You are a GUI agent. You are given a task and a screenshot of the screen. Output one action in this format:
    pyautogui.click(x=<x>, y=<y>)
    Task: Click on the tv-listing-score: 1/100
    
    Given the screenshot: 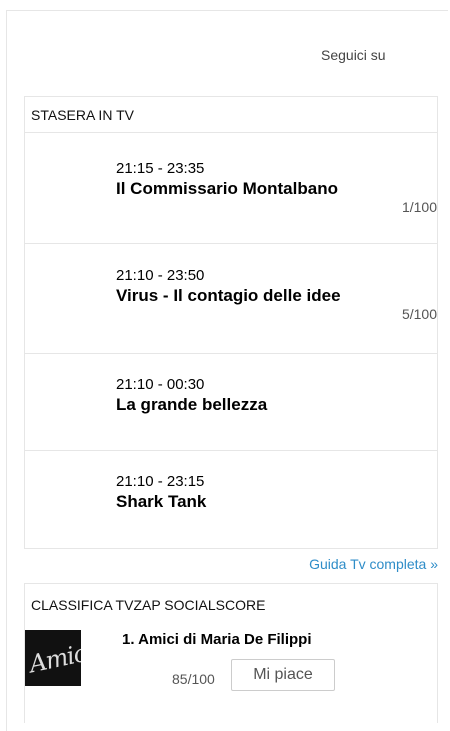 What is the action you would take?
    pyautogui.click(x=419, y=207)
    